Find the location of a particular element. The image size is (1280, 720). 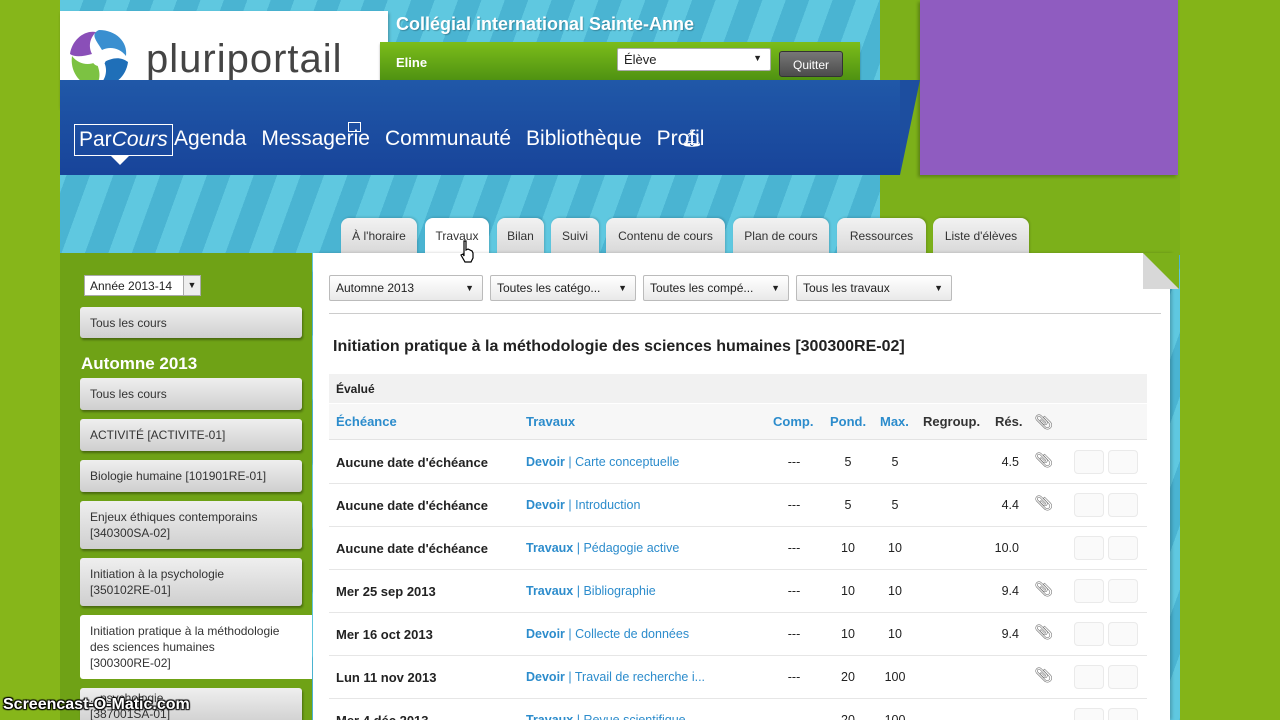

tab-liste-eleves: Liste d'élèves is located at coordinates (981, 236).